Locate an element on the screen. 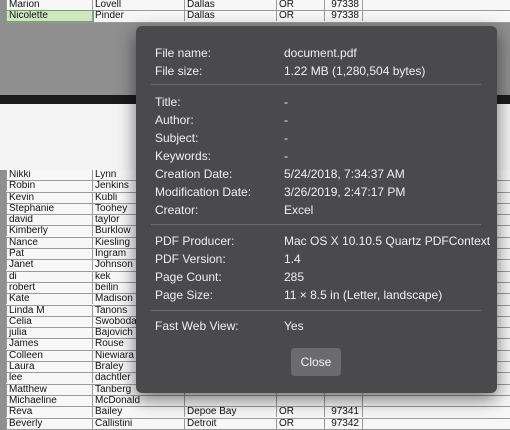 This screenshot has width=510, height=430. table-cell: Reva is located at coordinates (49, 412).